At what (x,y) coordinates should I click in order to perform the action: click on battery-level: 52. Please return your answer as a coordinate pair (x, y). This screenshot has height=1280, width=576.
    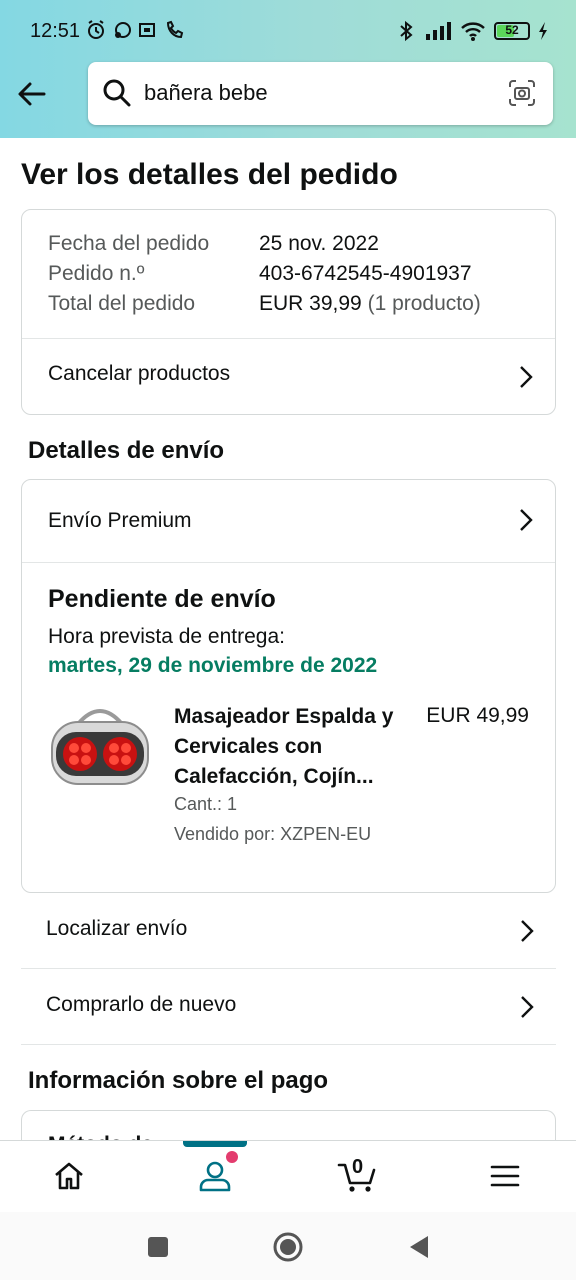
    Looking at the image, I should click on (512, 30).